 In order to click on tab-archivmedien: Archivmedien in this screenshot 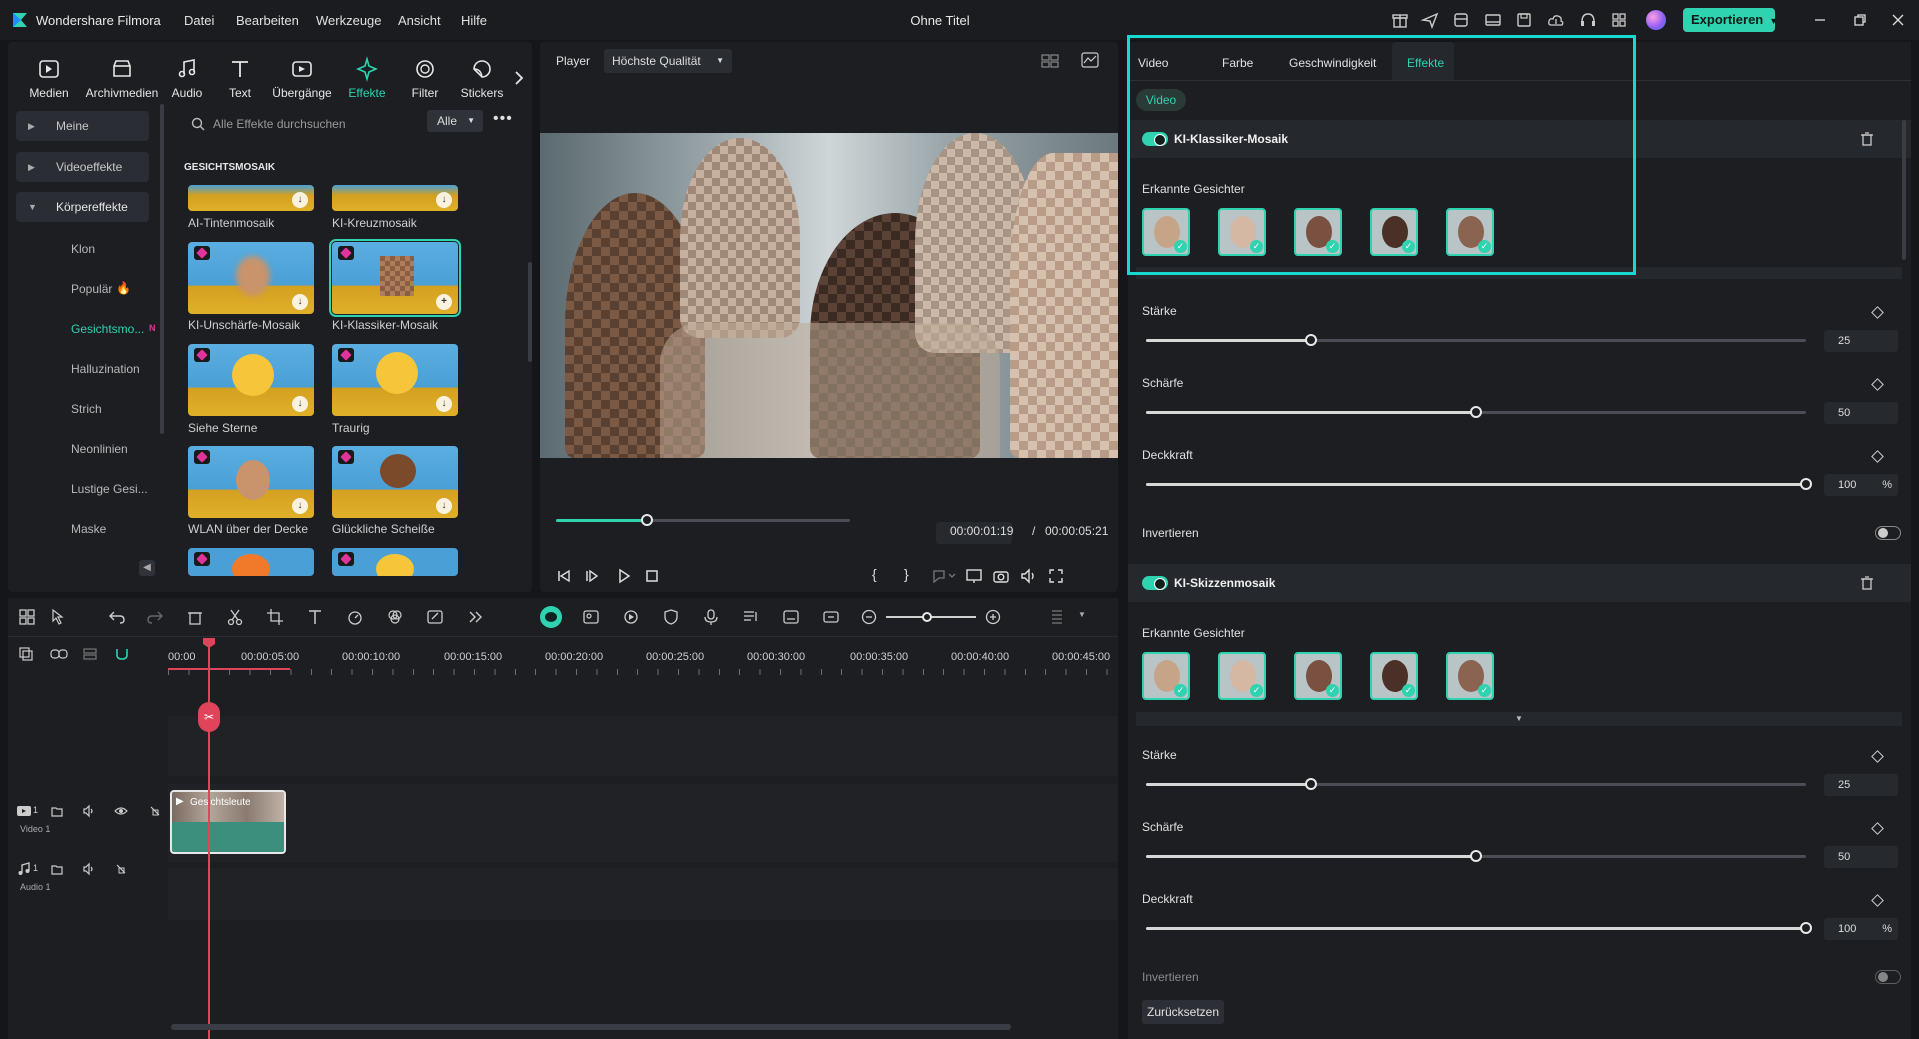, I will do `click(122, 78)`.